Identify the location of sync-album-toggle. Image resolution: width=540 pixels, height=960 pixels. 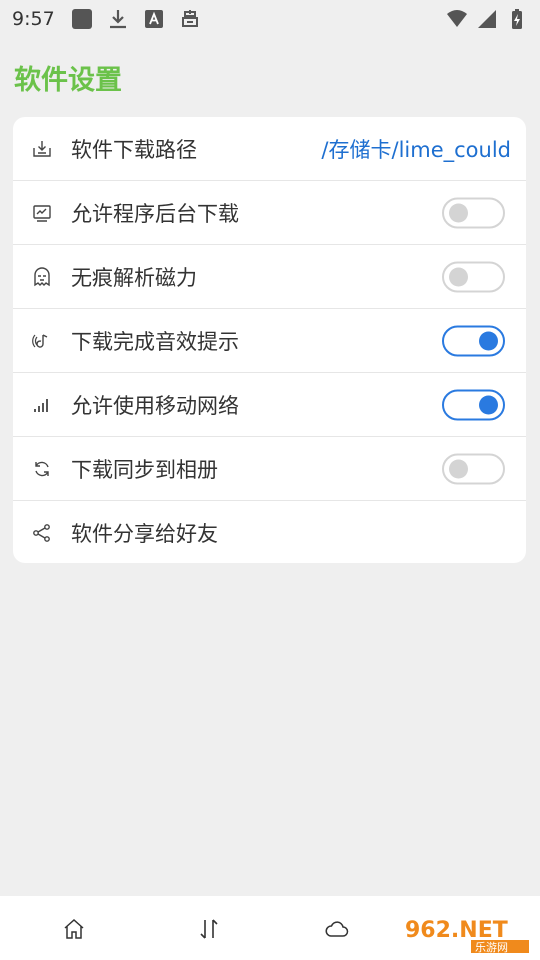
(473, 468).